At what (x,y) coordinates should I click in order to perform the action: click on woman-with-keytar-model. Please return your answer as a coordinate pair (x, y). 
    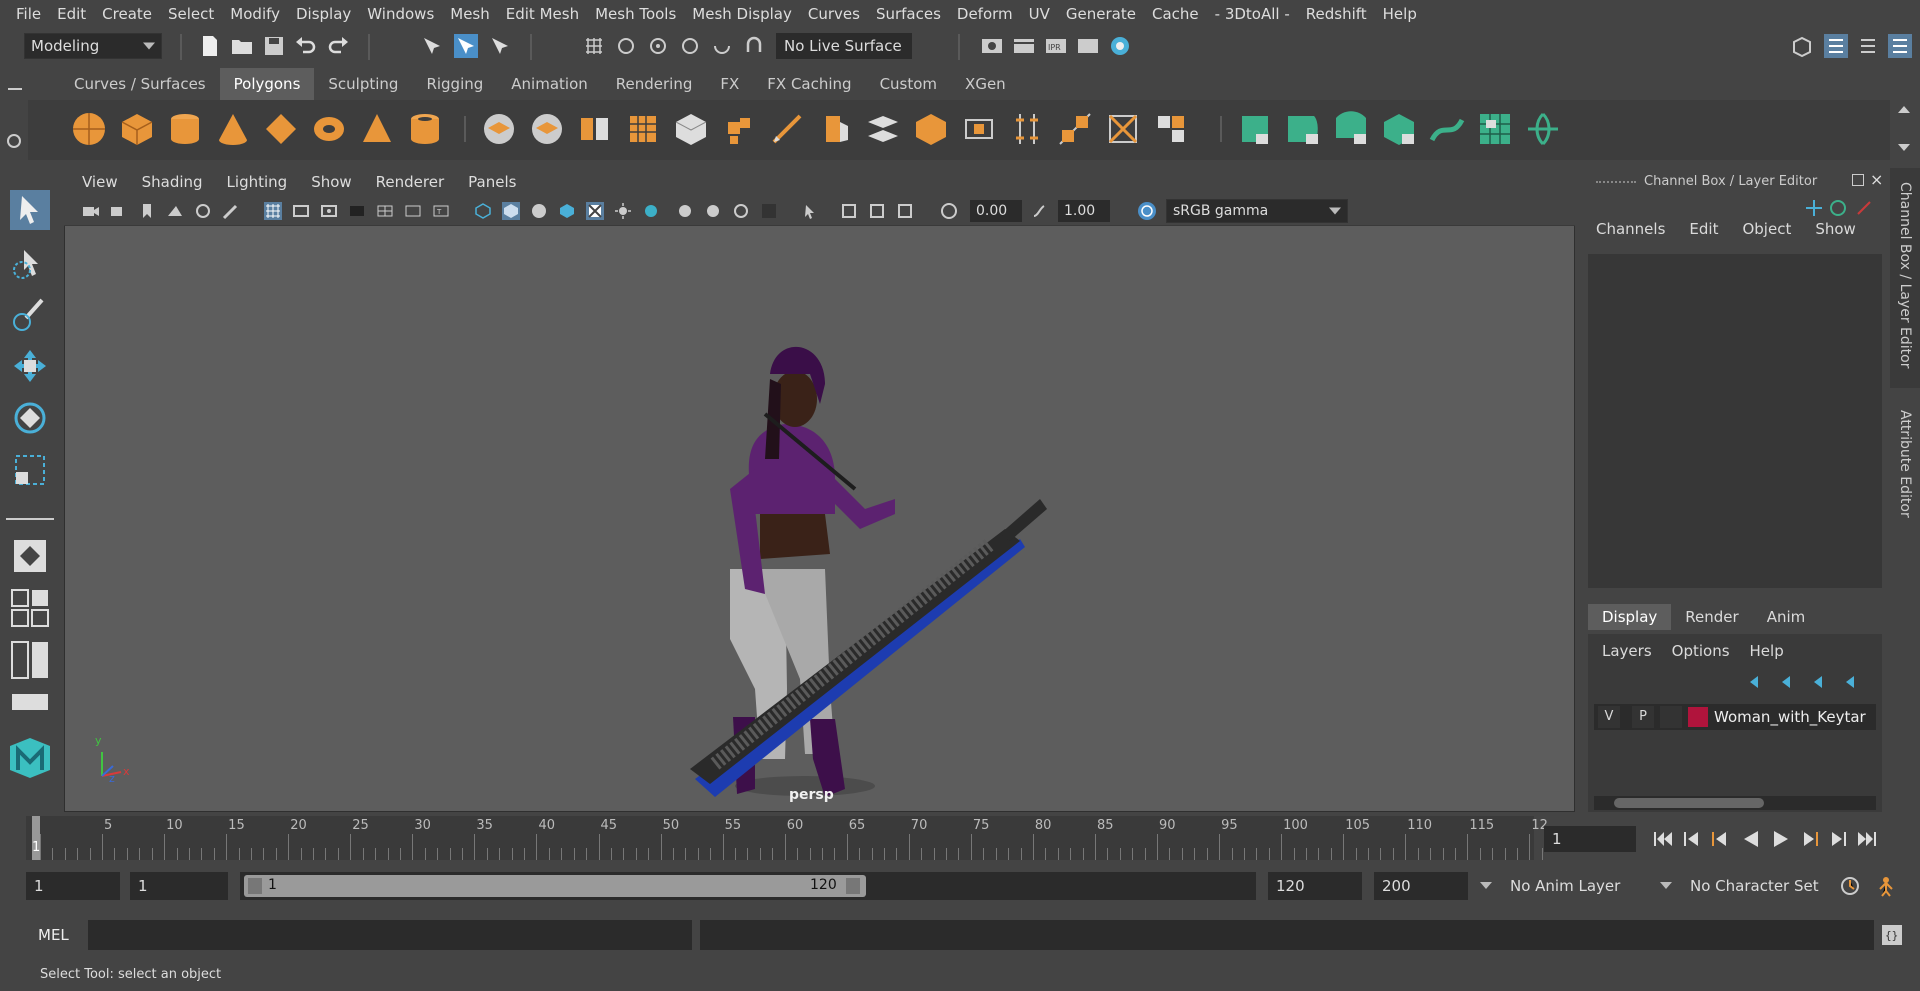
    Looking at the image, I should click on (868, 571).